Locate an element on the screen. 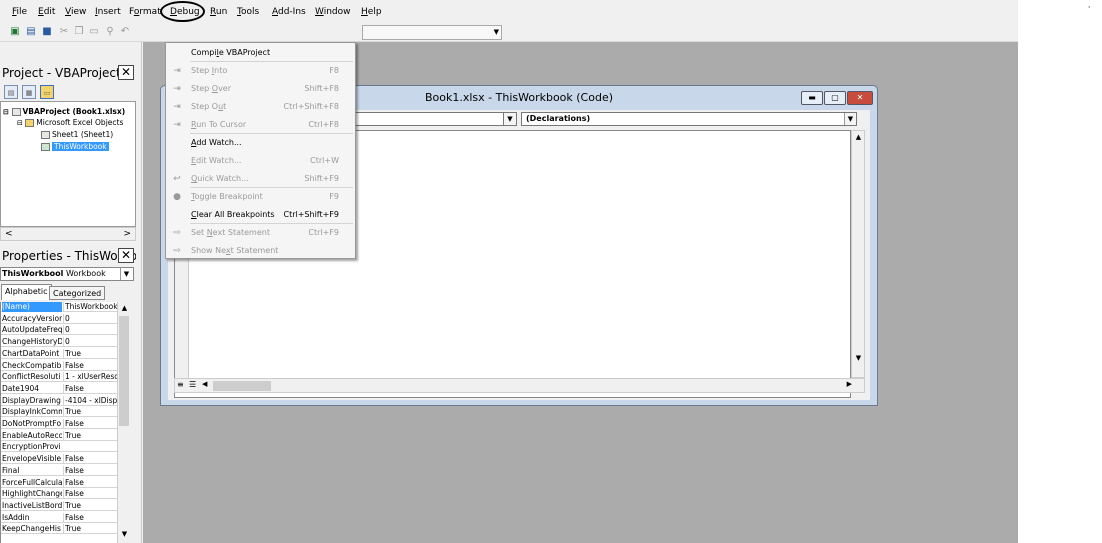  code-hscrollbar: ≡ ☰ ◀ ▶ is located at coordinates (519, 385).